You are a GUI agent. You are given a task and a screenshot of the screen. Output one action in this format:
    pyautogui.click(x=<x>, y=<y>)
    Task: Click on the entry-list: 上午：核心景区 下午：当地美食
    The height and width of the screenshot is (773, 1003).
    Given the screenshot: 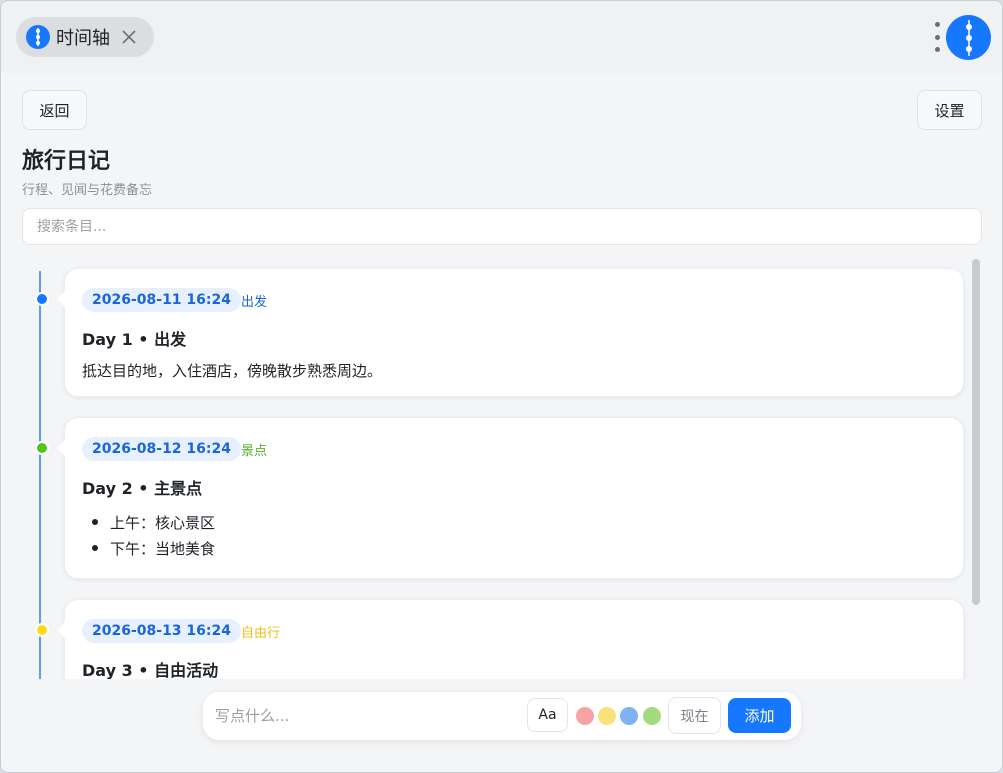 What is the action you would take?
    pyautogui.click(x=148, y=535)
    